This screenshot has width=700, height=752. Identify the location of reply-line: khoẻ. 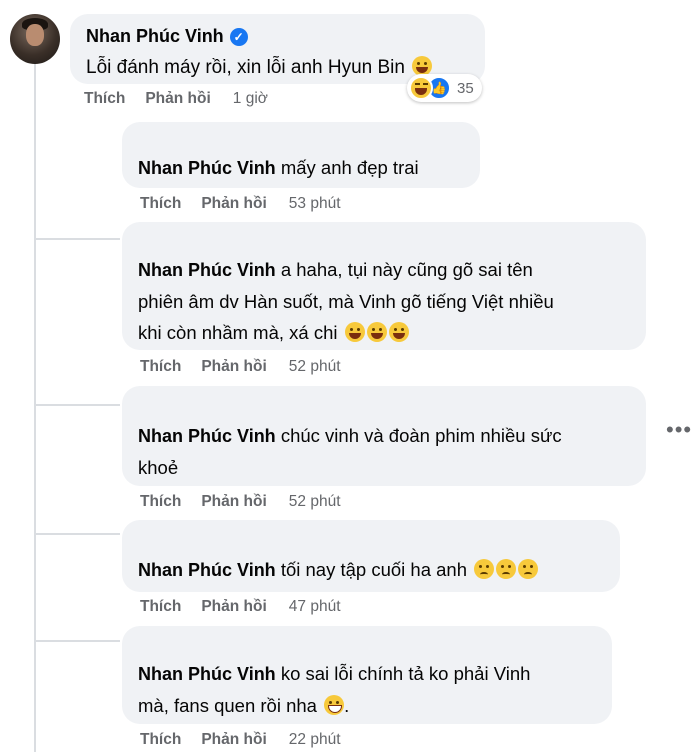
(158, 467).